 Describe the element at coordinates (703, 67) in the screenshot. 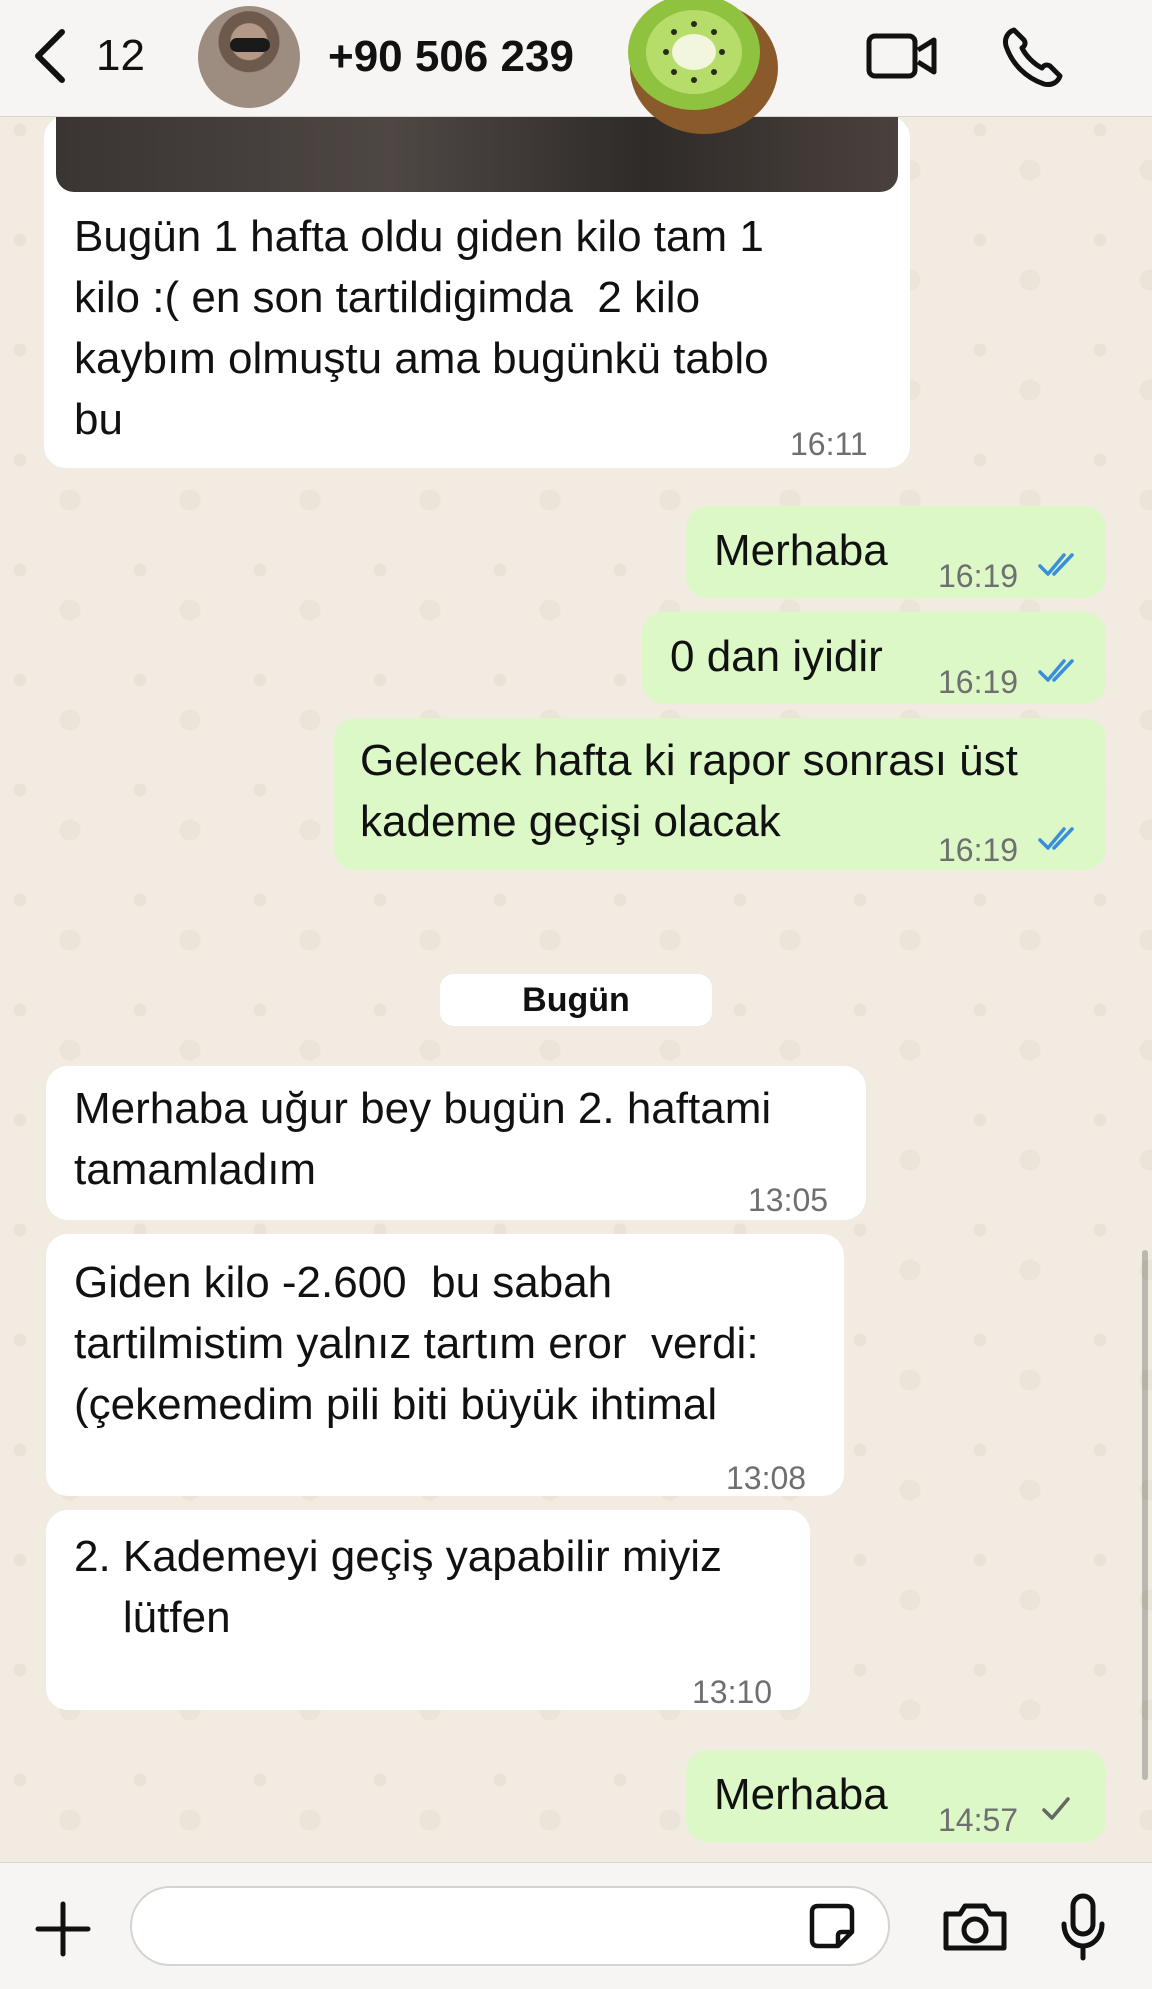

I see `kiwi-sticker-icon` at that location.